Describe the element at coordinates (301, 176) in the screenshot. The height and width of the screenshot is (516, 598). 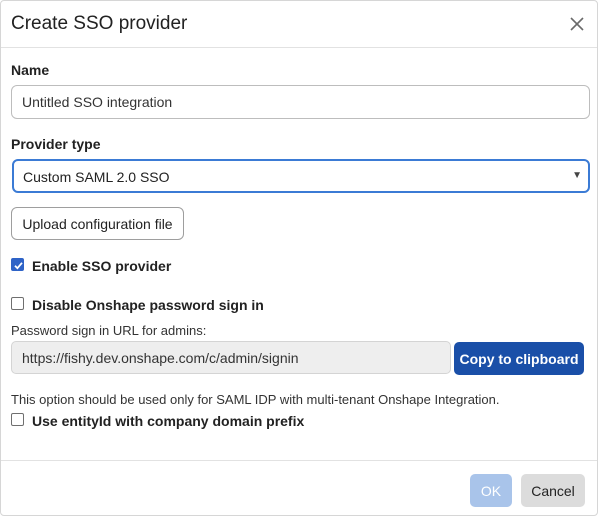
I see `provider-type-select: Custom SAML 2.0 SSO ▼` at that location.